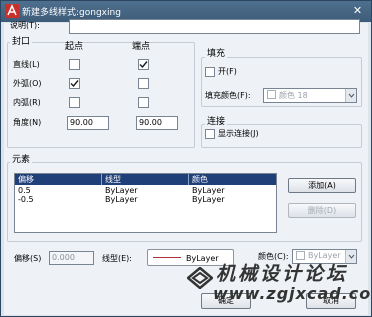 Image resolution: width=372 pixels, height=317 pixels. Describe the element at coordinates (74, 64) in the screenshot. I see `caps-line-start-checkbox` at that location.